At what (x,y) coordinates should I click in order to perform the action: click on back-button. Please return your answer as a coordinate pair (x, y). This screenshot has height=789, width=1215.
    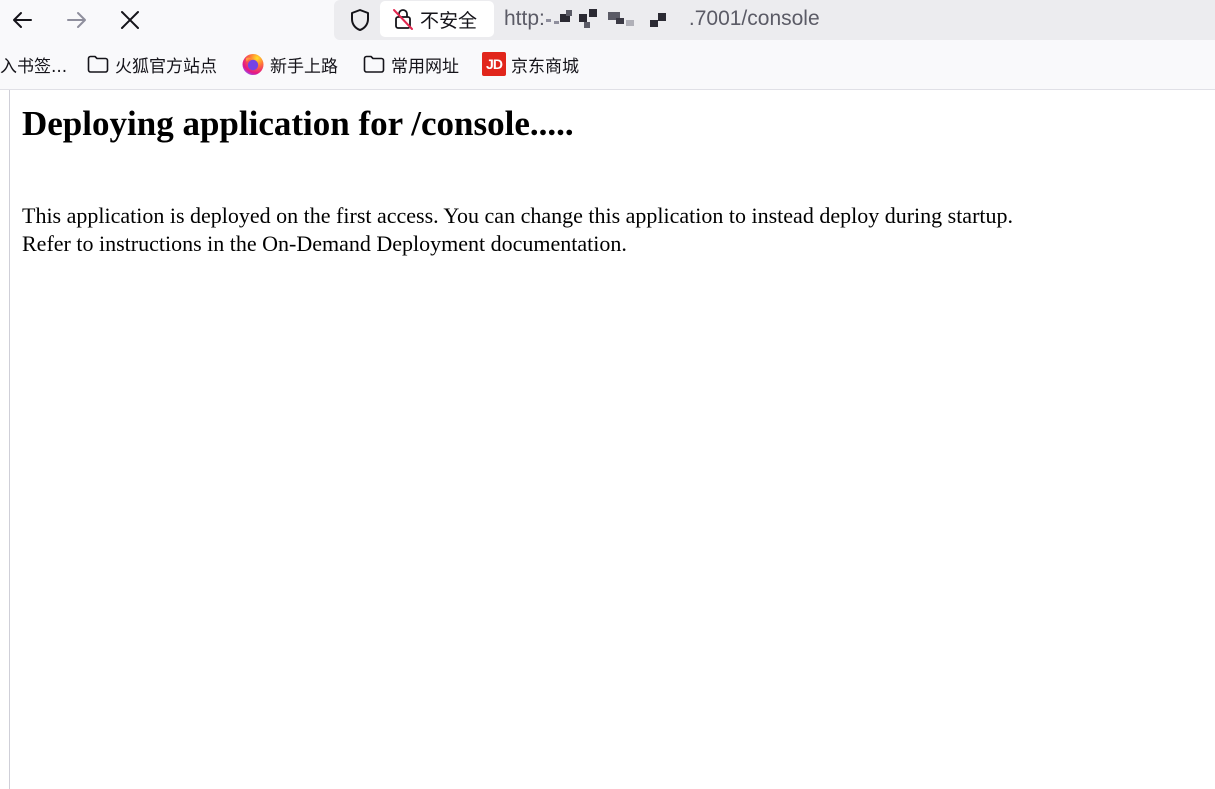
    Looking at the image, I should click on (23, 20).